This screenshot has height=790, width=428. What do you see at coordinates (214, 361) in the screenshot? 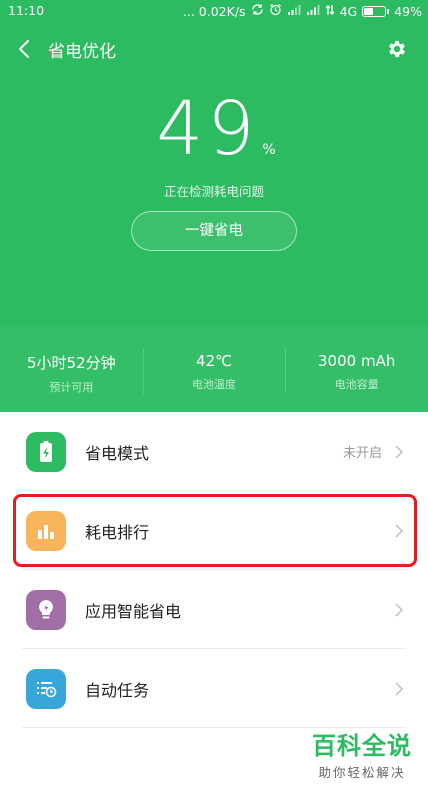
I see `stat-value: 42℃` at bounding box center [214, 361].